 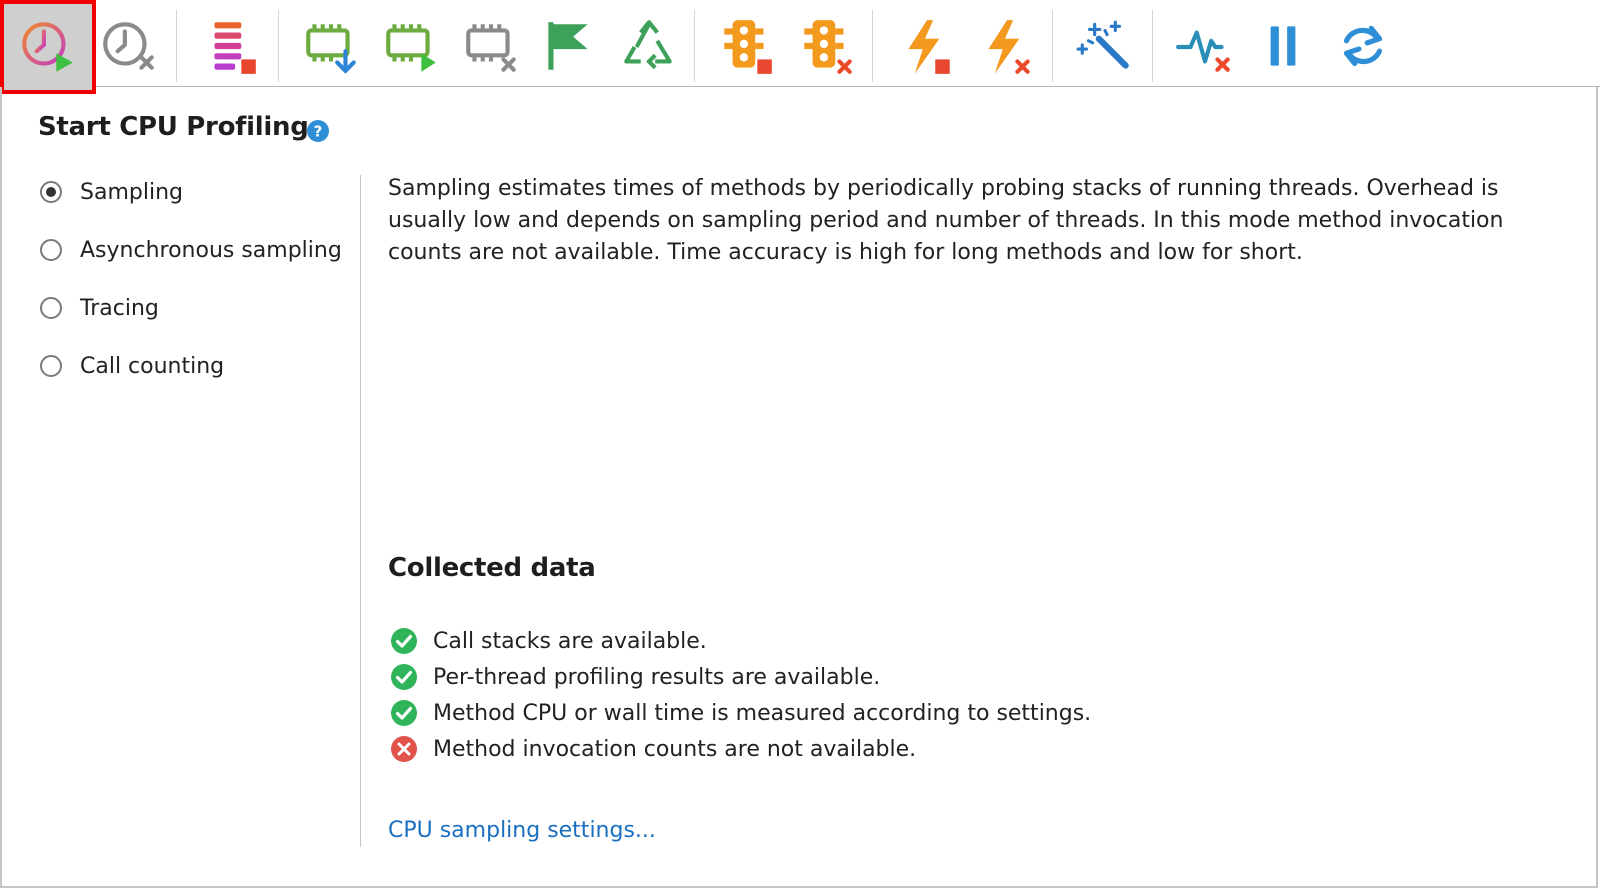 I want to click on memory-start-icon, so click(x=411, y=48).